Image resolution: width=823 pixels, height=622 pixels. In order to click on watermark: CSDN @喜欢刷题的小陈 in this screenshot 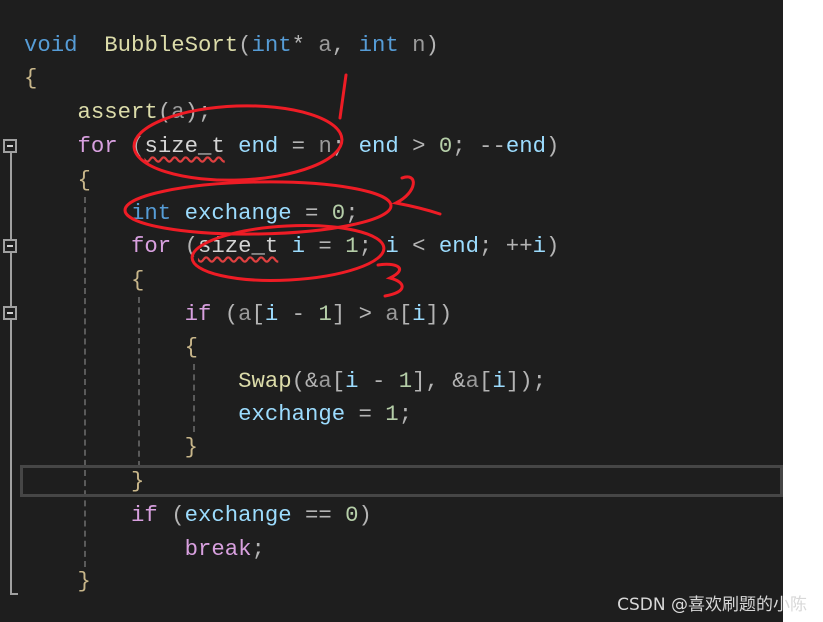, I will do `click(712, 605)`.